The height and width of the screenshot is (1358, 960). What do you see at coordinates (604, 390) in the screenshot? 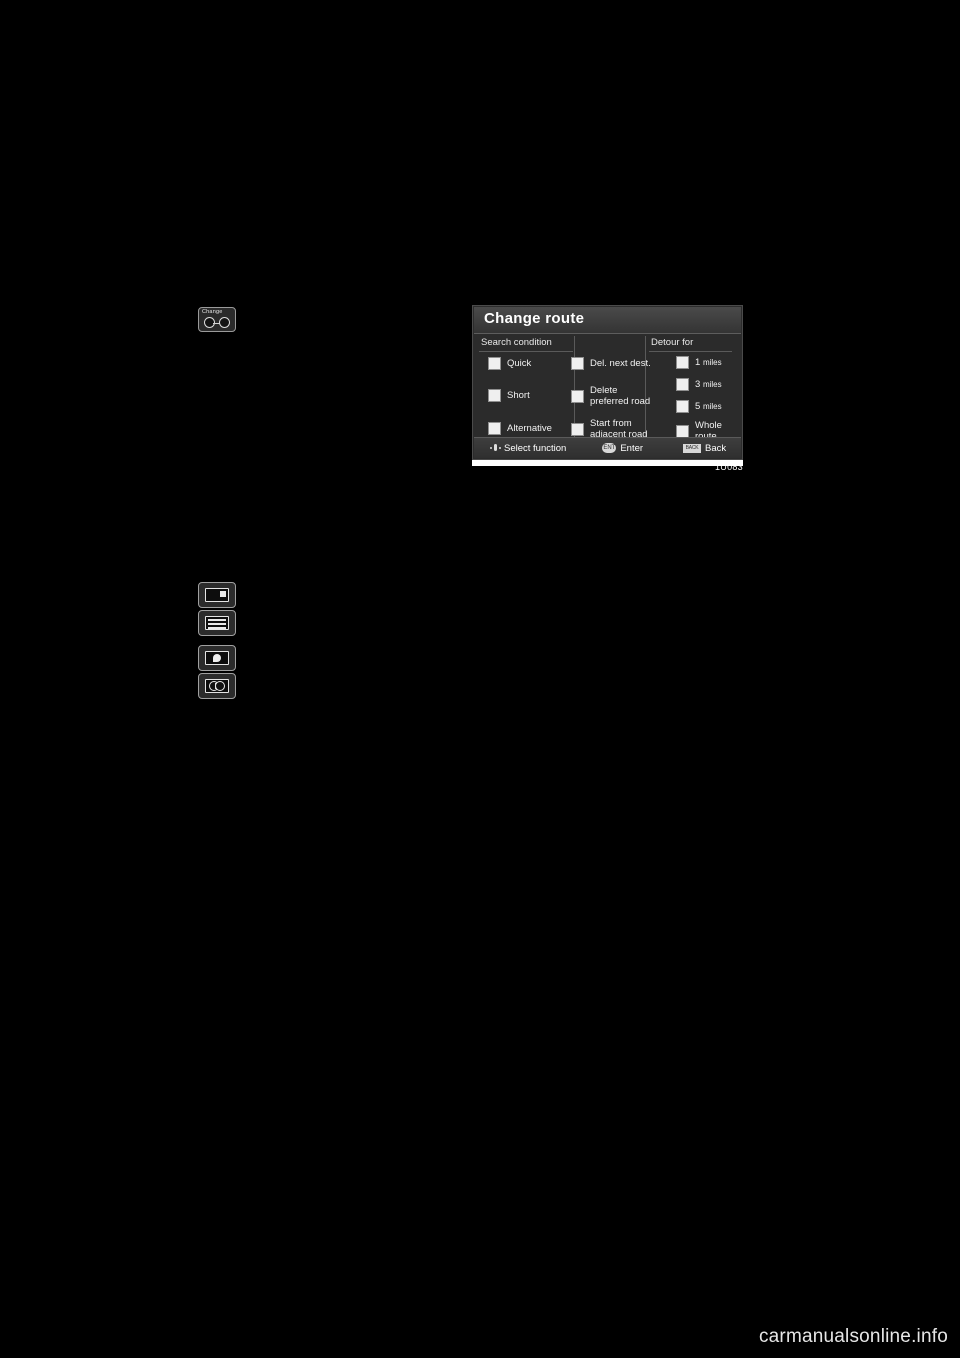
I see `label-line-1: Delete` at bounding box center [604, 390].